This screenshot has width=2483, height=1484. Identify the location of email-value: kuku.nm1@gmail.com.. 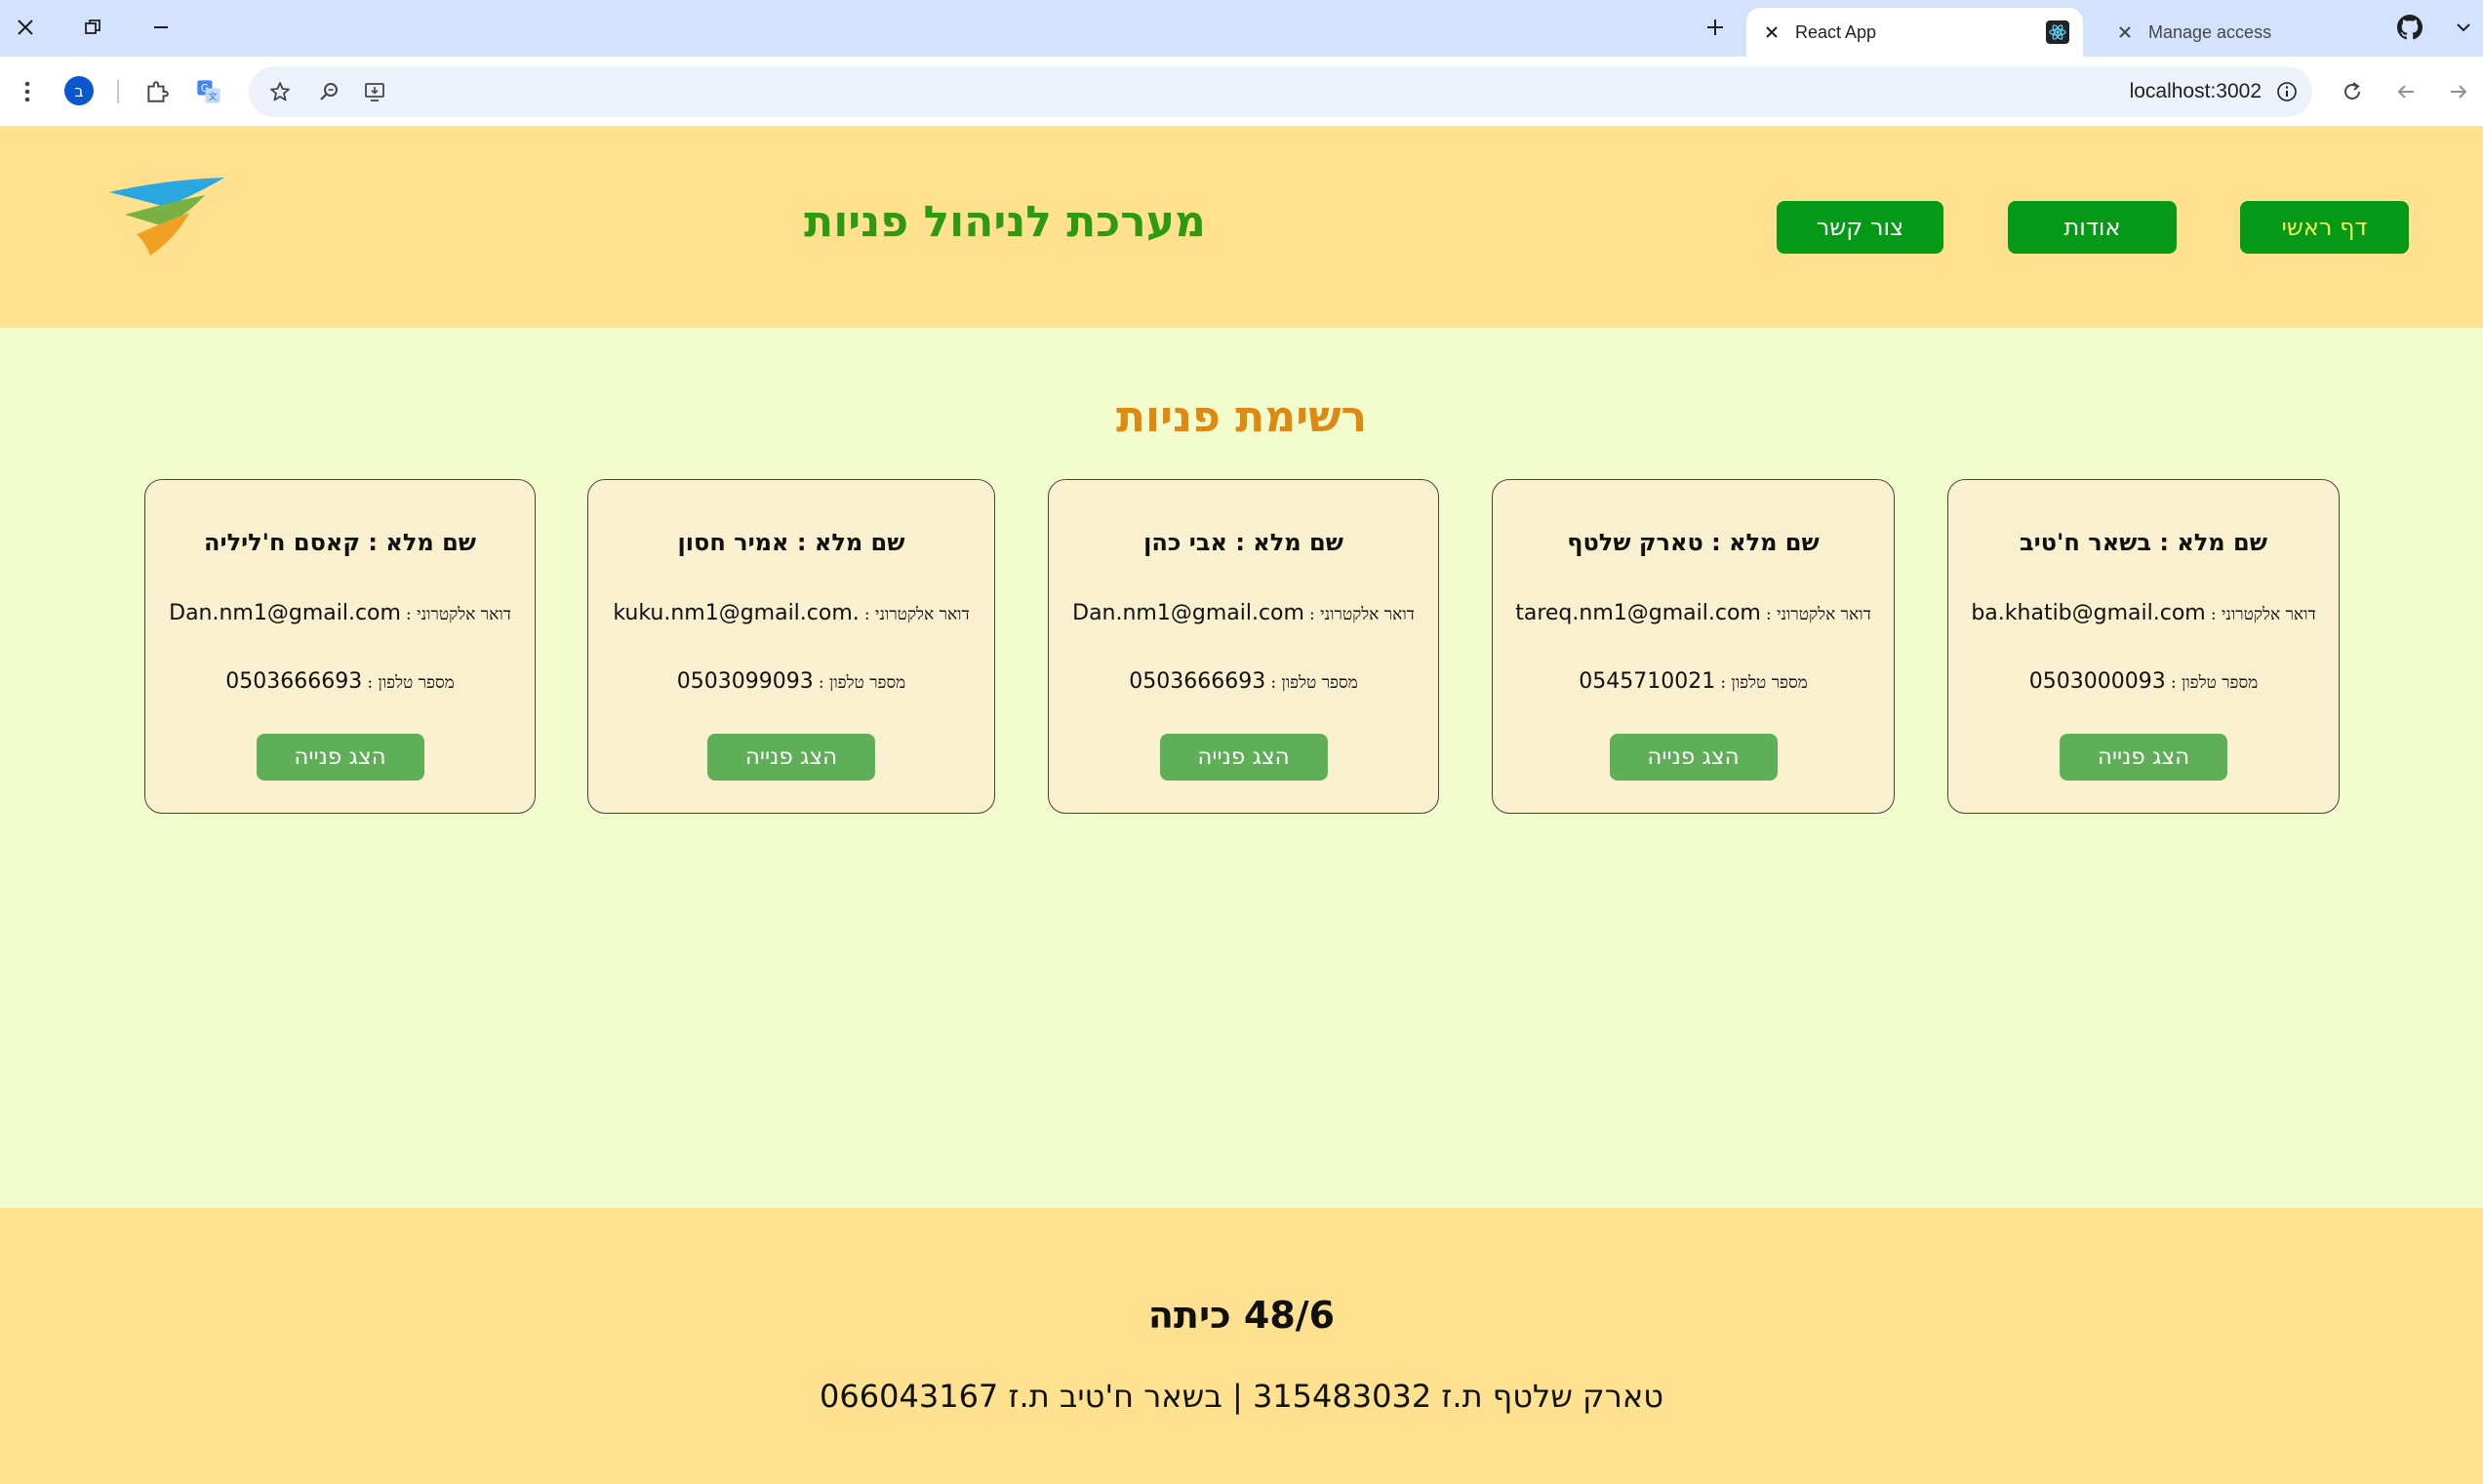
(736, 613).